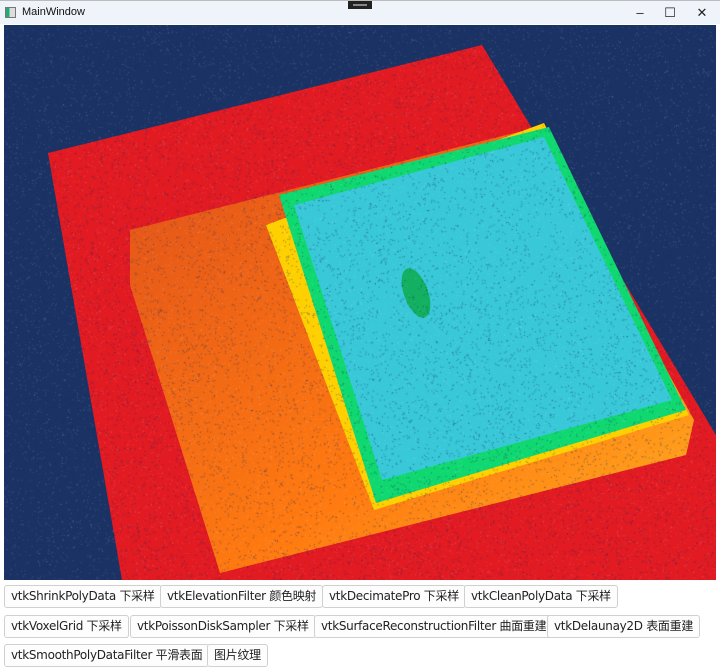 Image resolution: width=720 pixels, height=669 pixels. I want to click on shrink-polydata-button: vtkShrinkPolyData 下采样, so click(83, 596).